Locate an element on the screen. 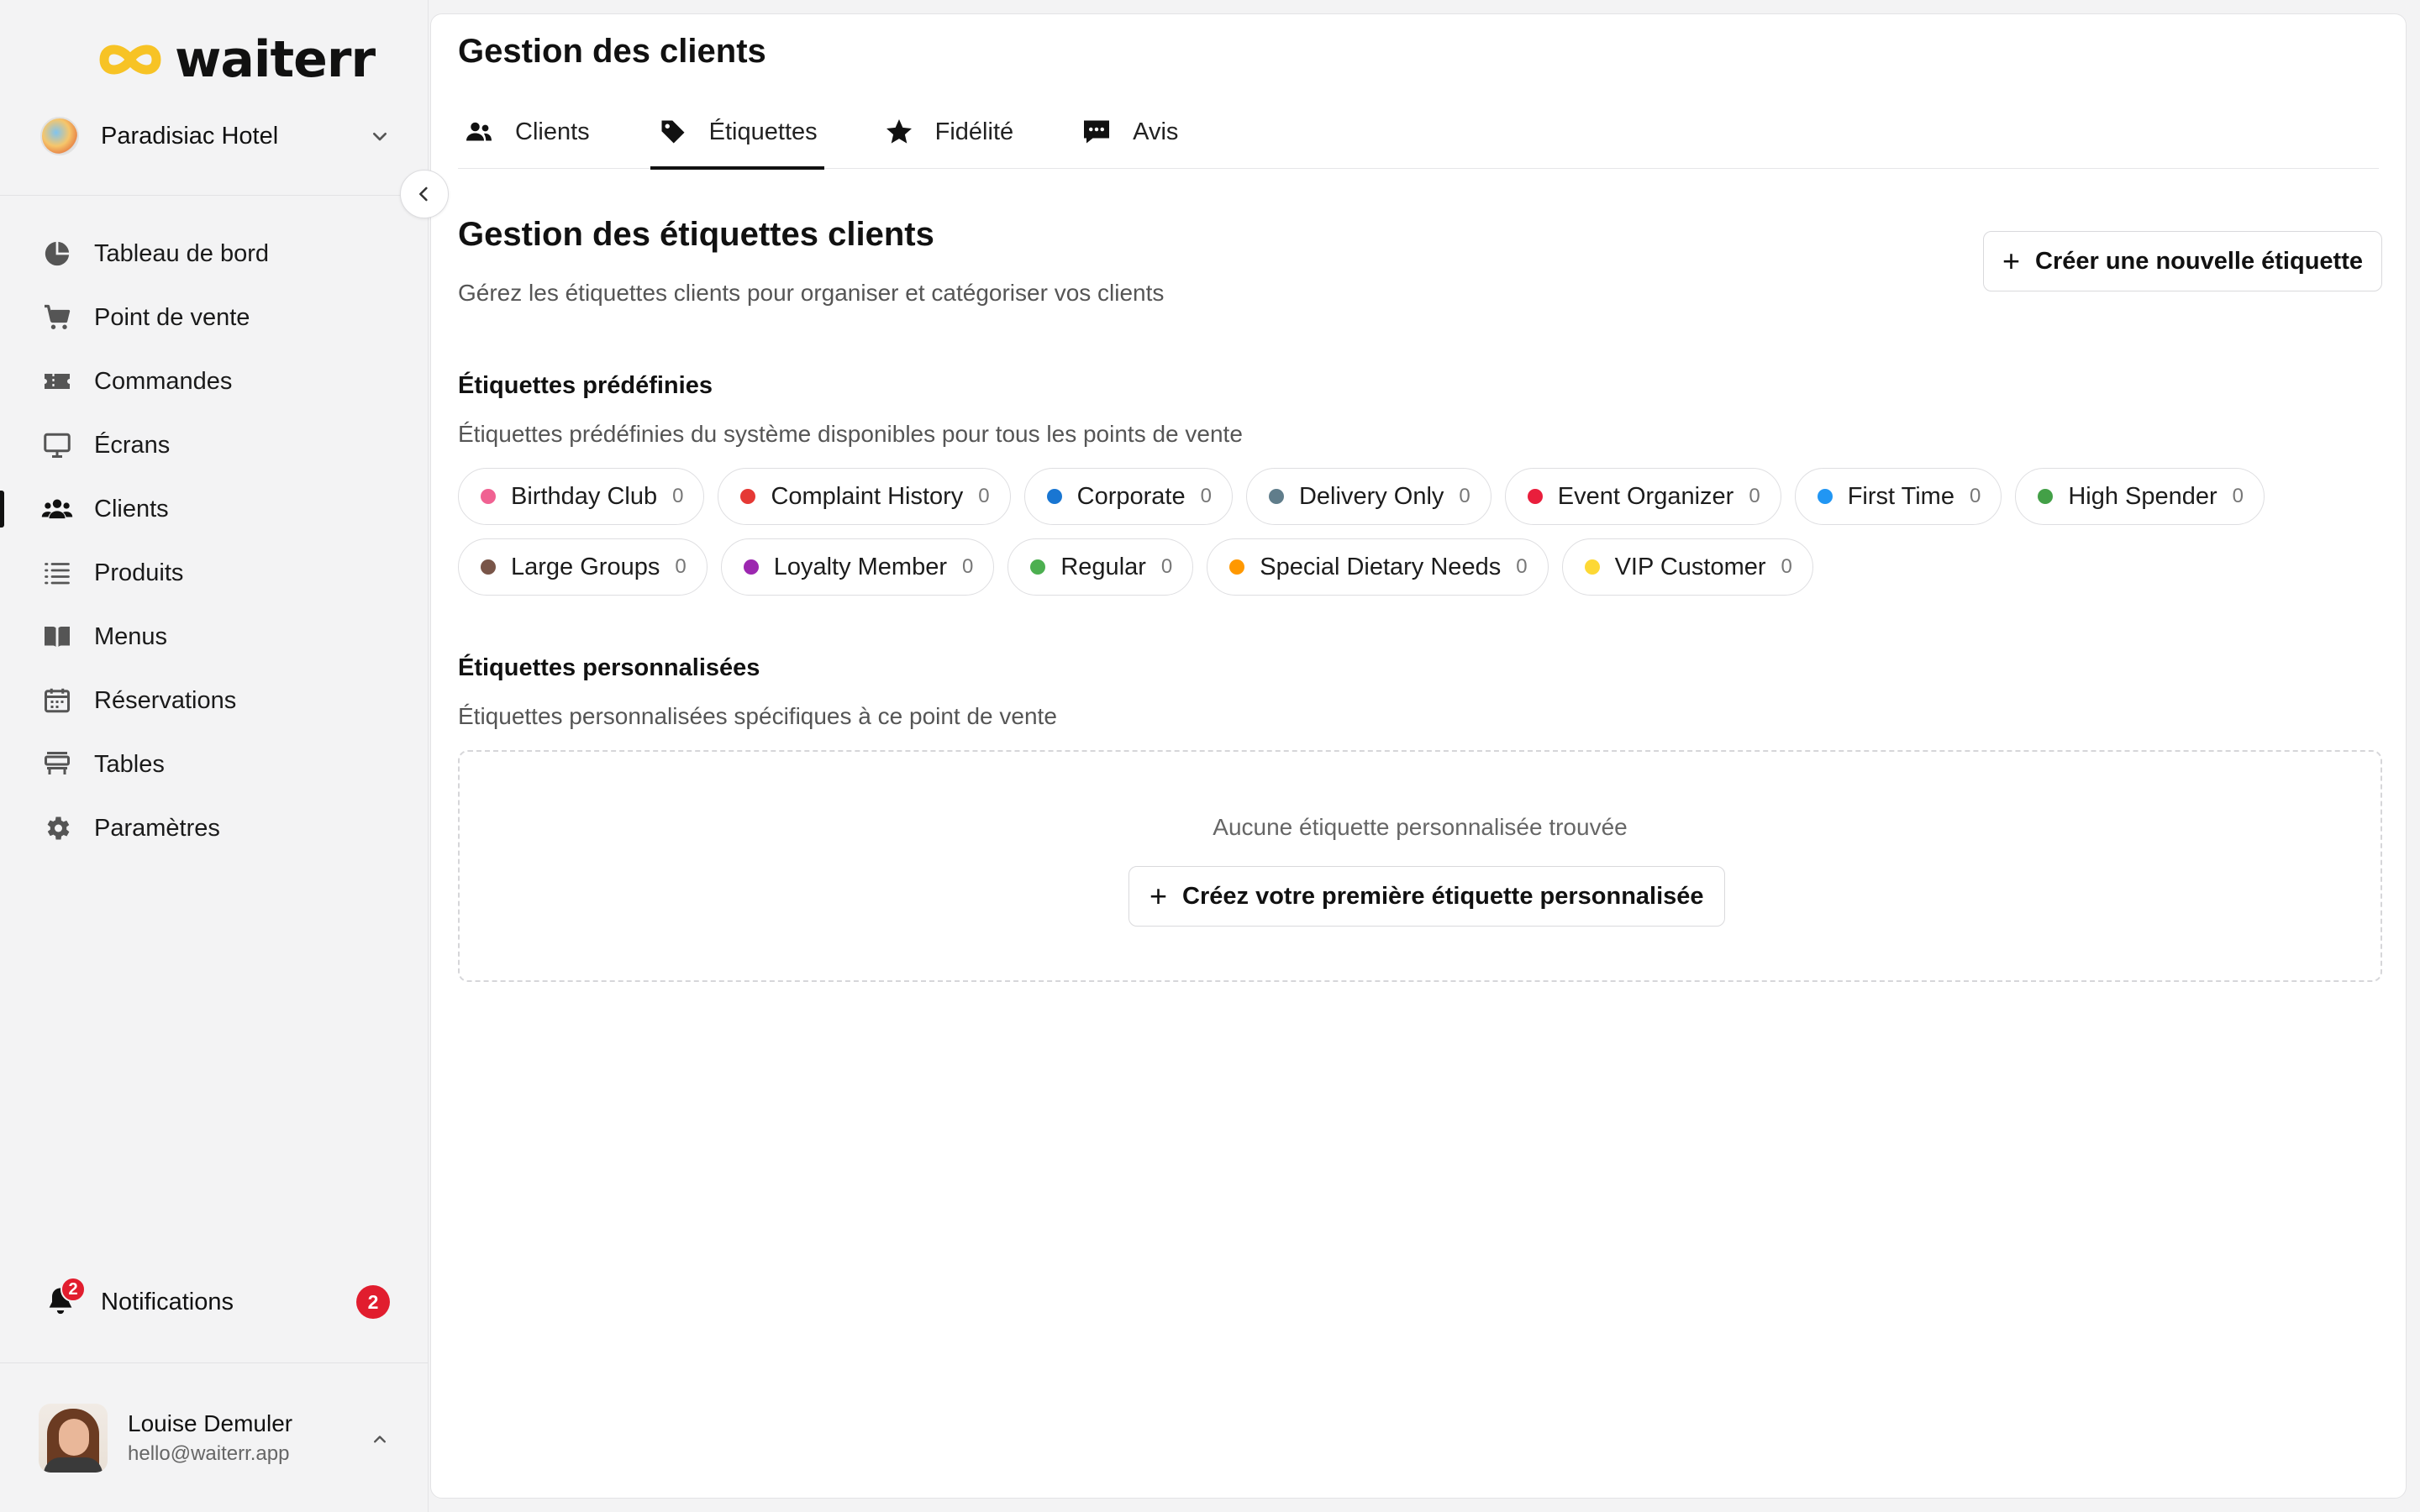 The height and width of the screenshot is (1512, 2420). sidebar-item-settings: Paramètres is located at coordinates (214, 828).